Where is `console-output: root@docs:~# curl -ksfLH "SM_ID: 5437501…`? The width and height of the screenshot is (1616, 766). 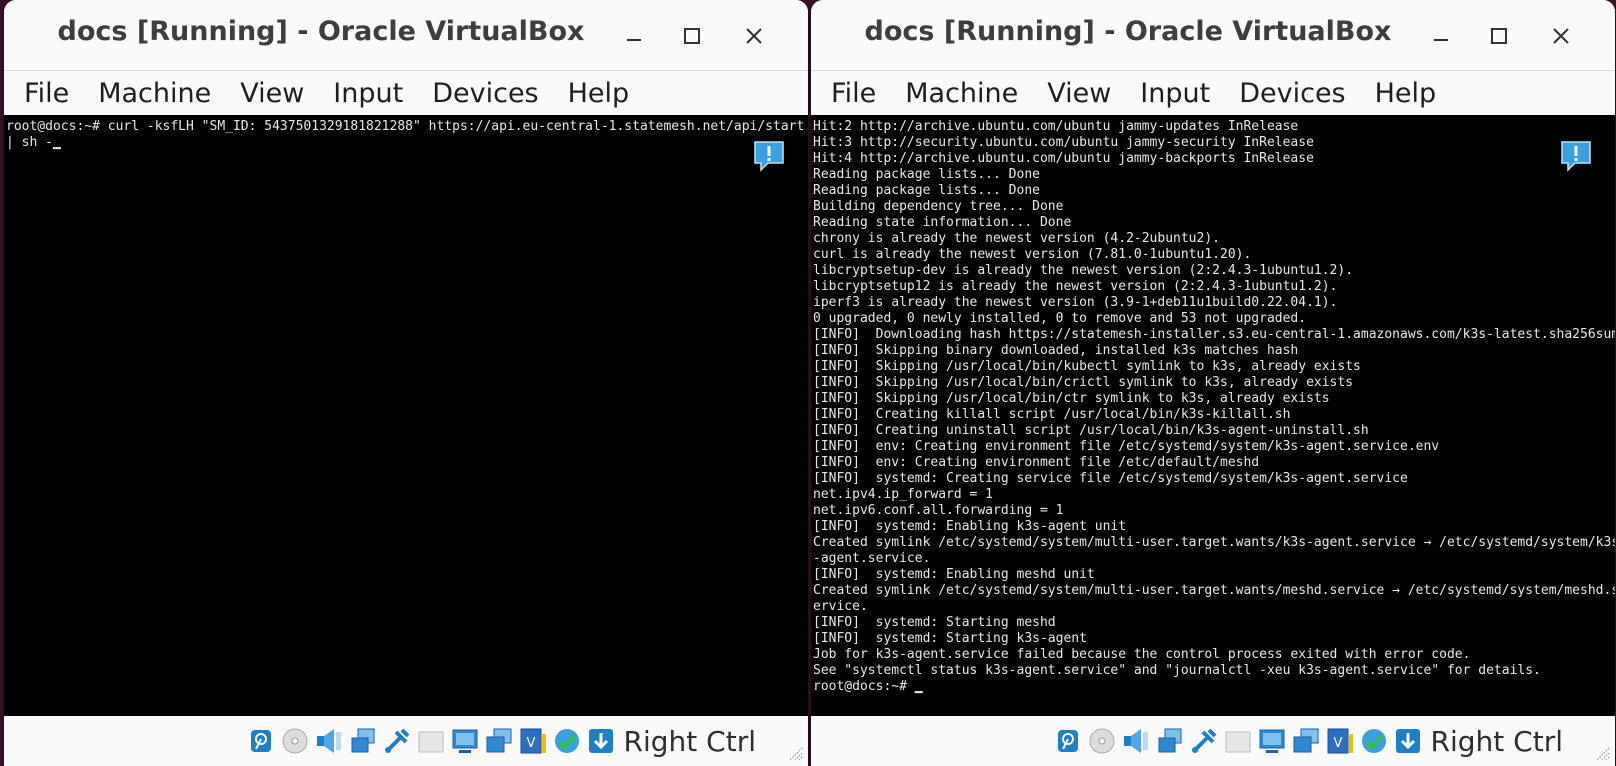
console-output: root@docs:~# curl -ksfLH "SM_ID: 5437501… is located at coordinates (405, 134).